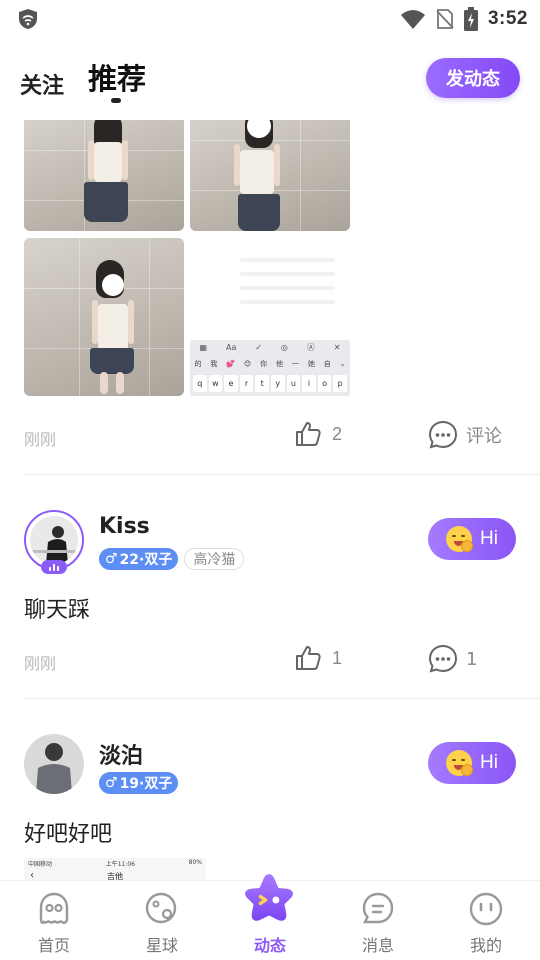  I want to click on comment-button: 1, so click(452, 659).